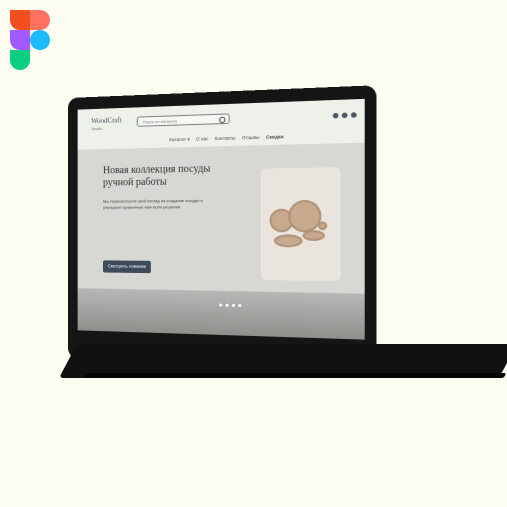 This screenshot has height=507, width=507. I want to click on search-placeholder: Поиск по каталогу, so click(160, 121).